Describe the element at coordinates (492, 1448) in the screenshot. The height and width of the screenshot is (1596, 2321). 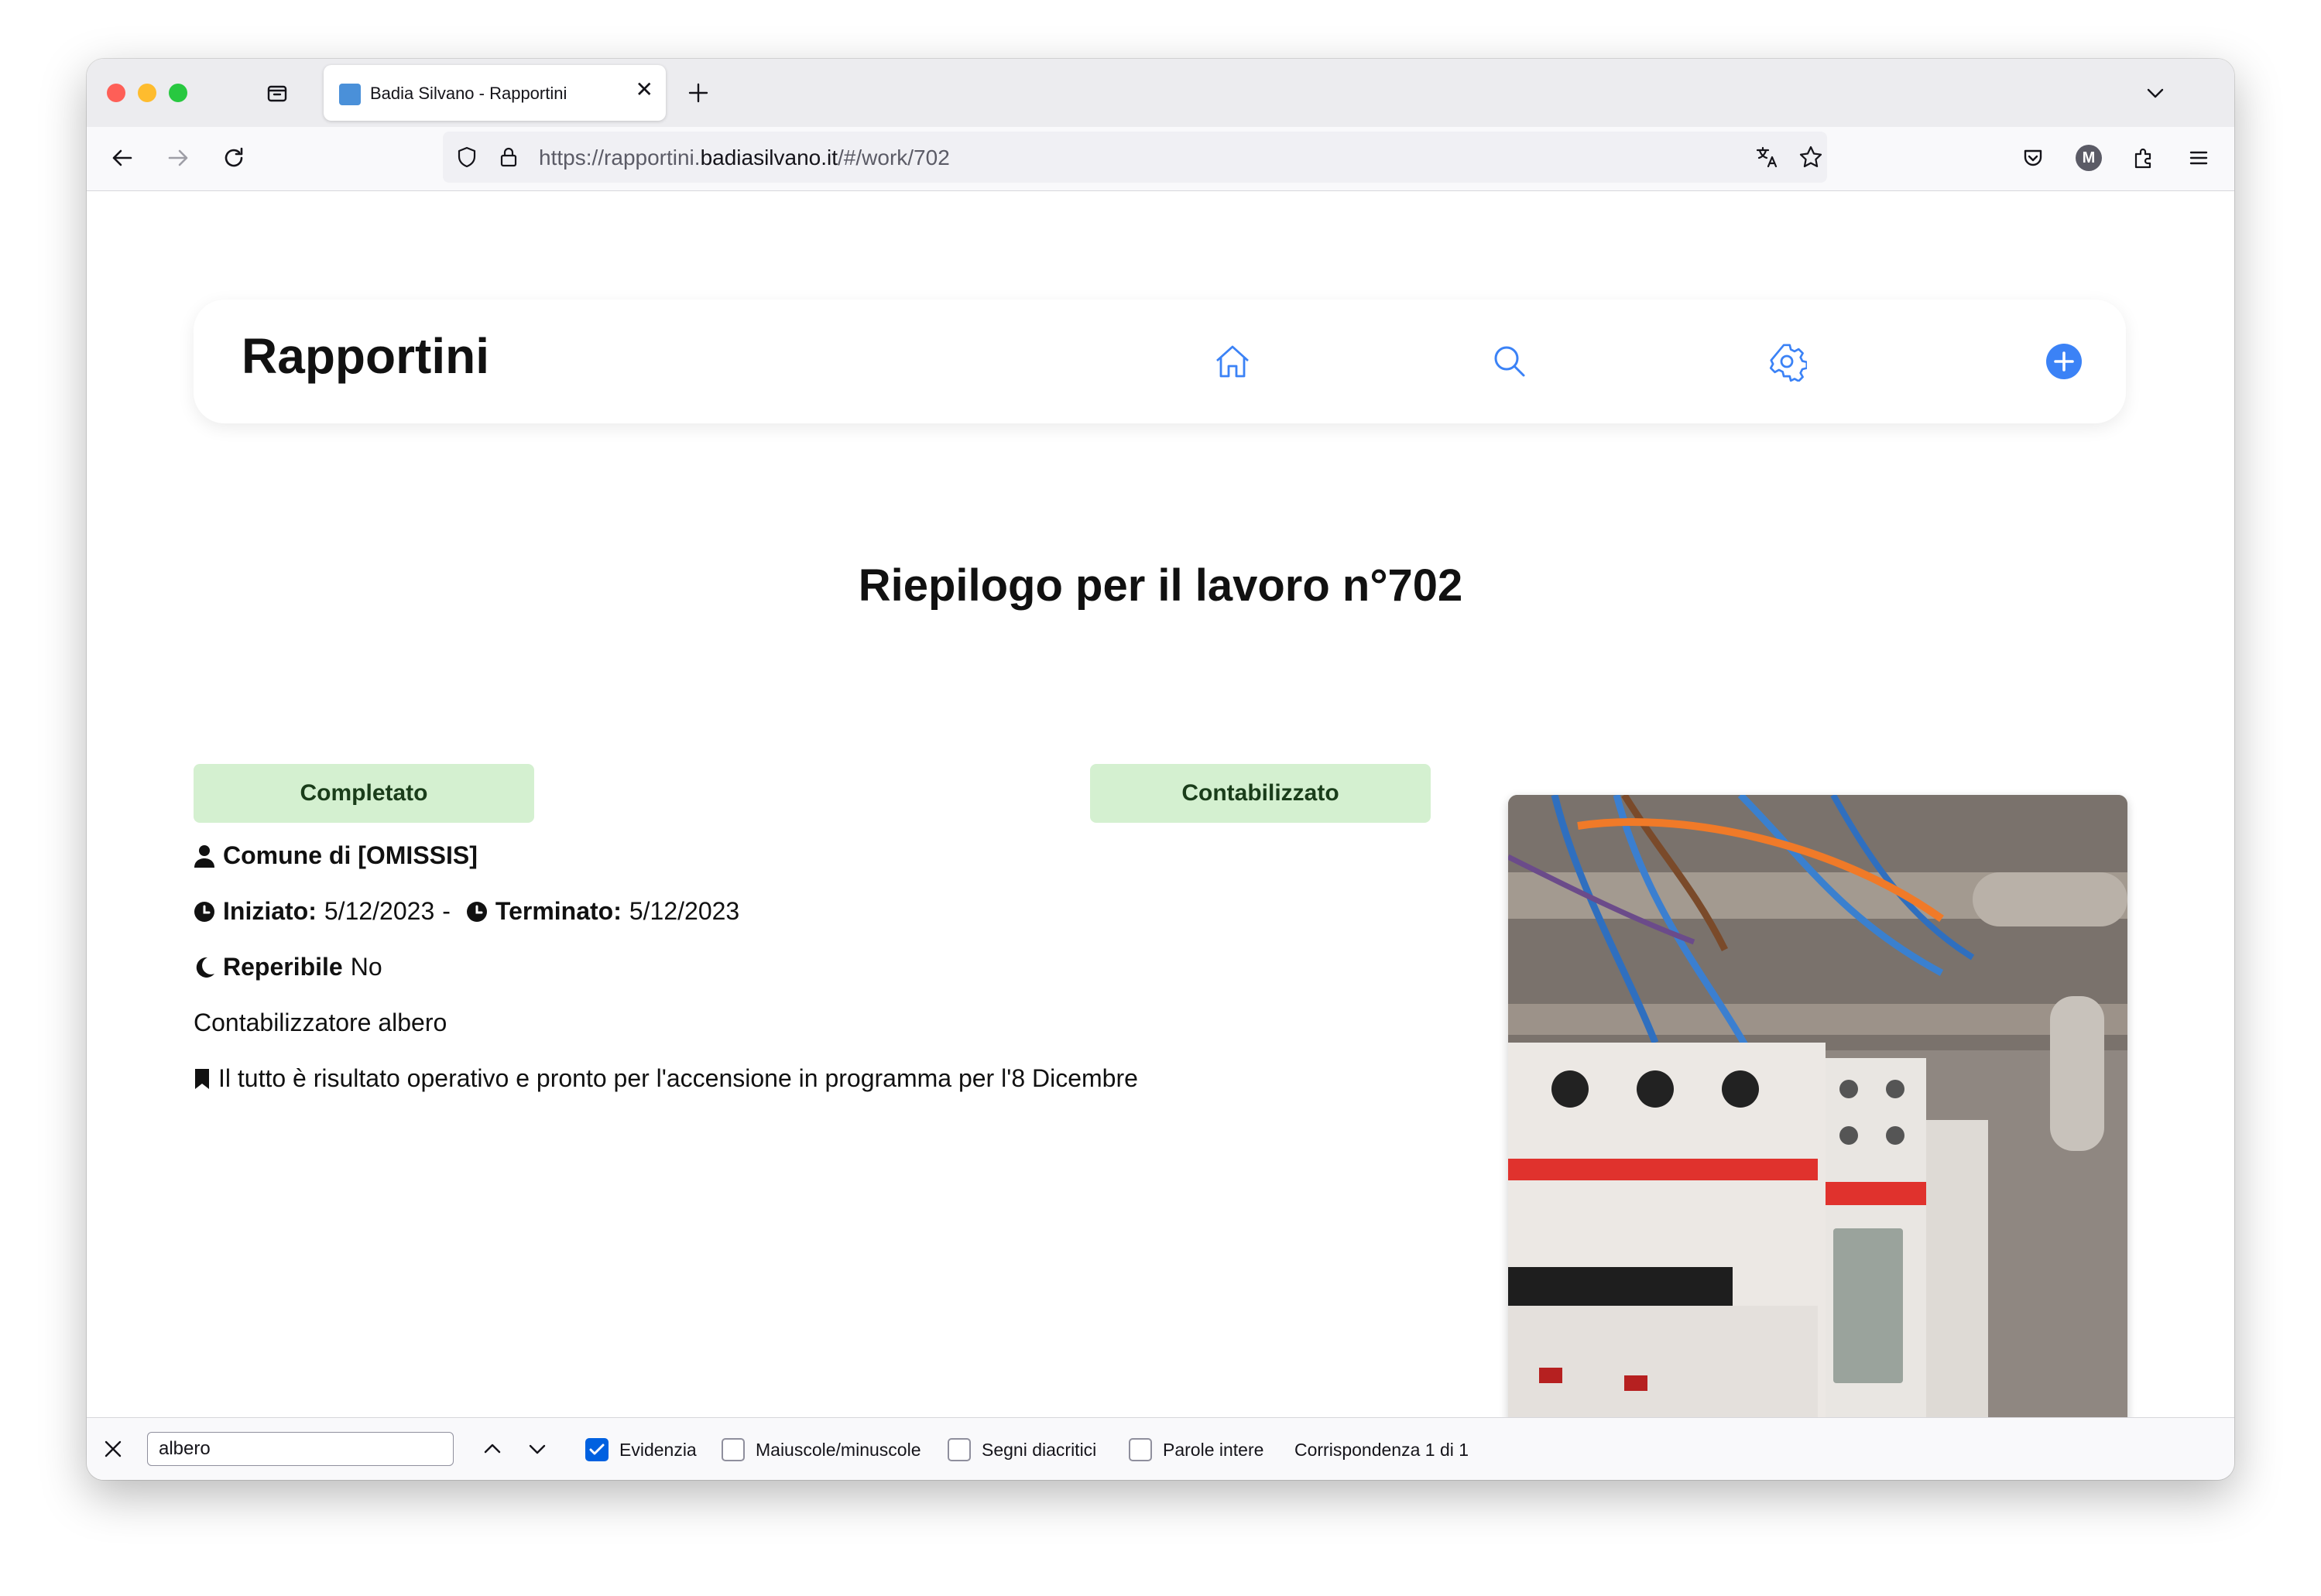
I see `previous-match-chevron-up-icon` at that location.